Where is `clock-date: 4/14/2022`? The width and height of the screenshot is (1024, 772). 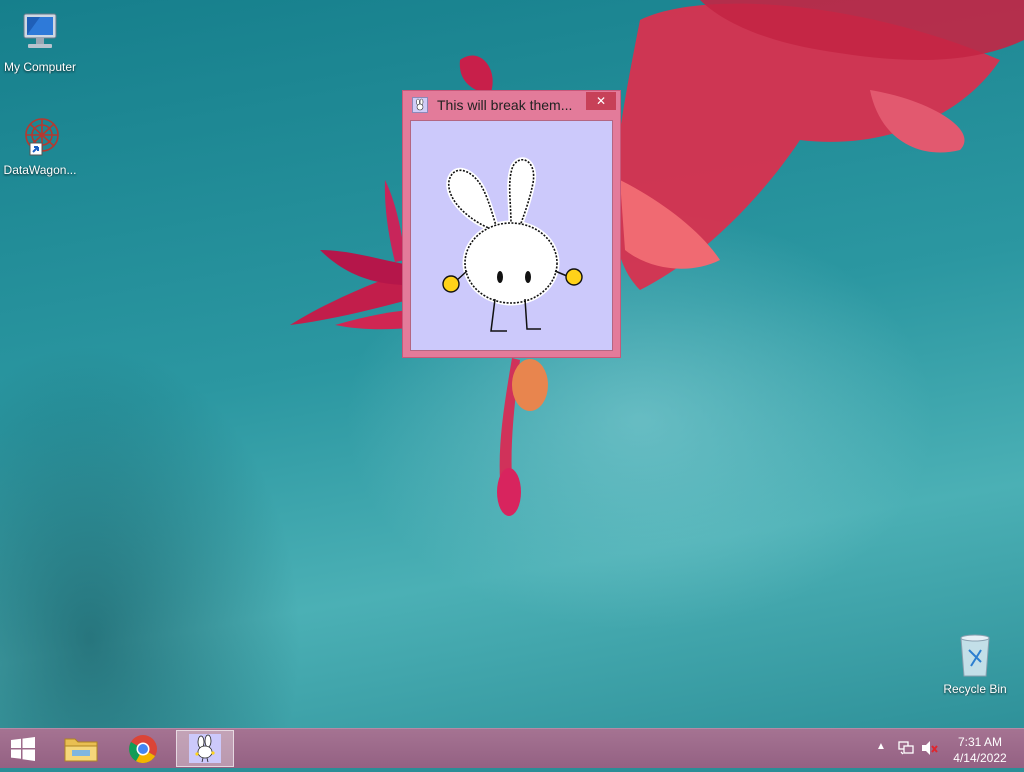 clock-date: 4/14/2022 is located at coordinates (980, 758).